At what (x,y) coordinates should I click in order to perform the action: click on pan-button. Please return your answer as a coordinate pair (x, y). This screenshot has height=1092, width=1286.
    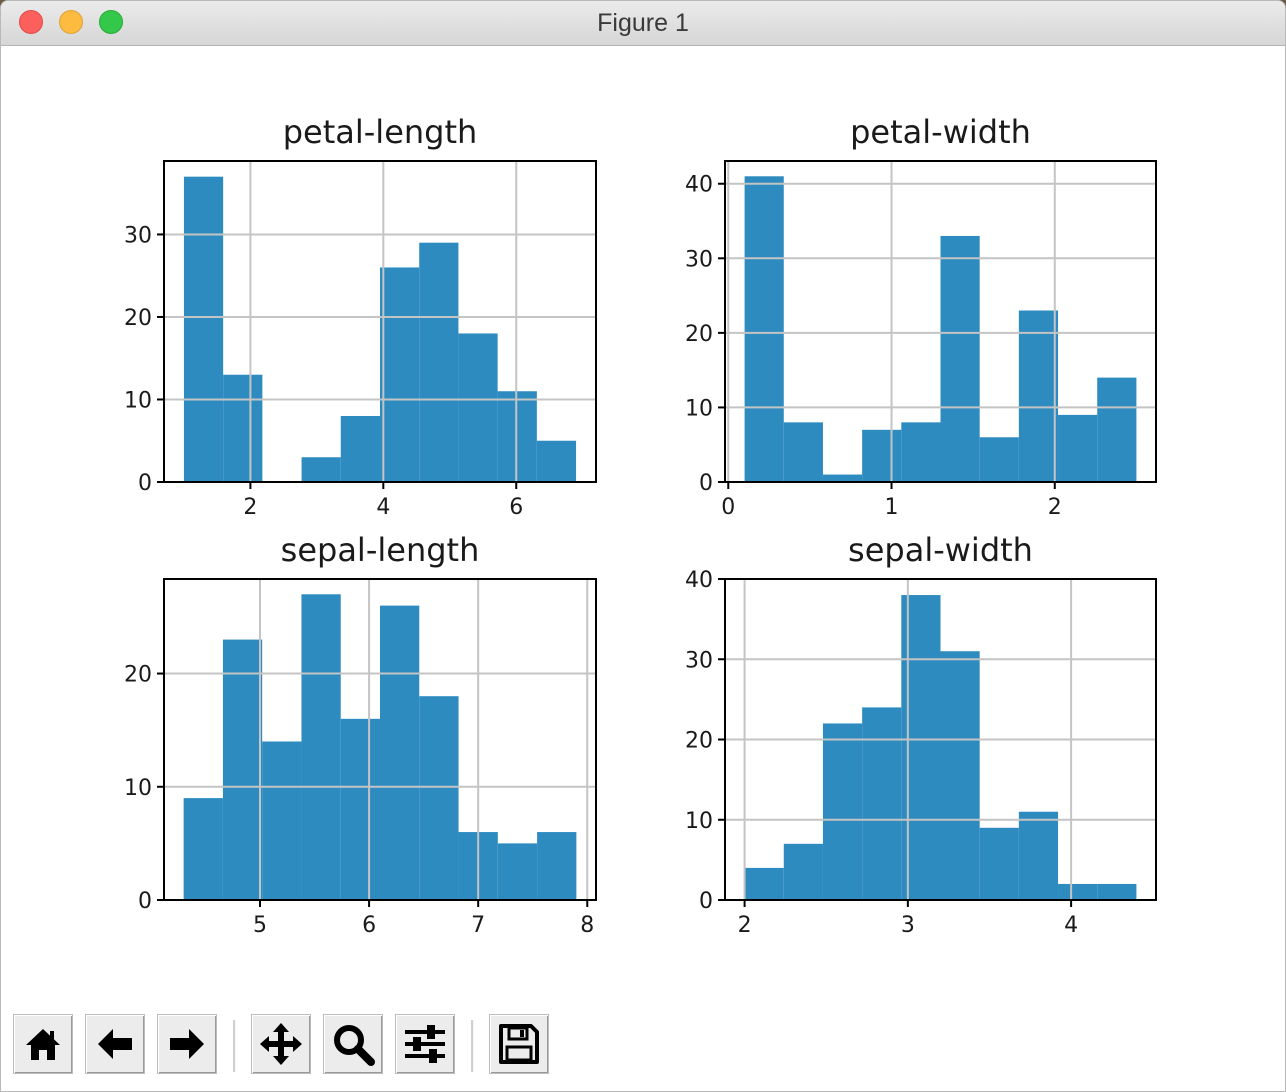
    Looking at the image, I should click on (281, 1044).